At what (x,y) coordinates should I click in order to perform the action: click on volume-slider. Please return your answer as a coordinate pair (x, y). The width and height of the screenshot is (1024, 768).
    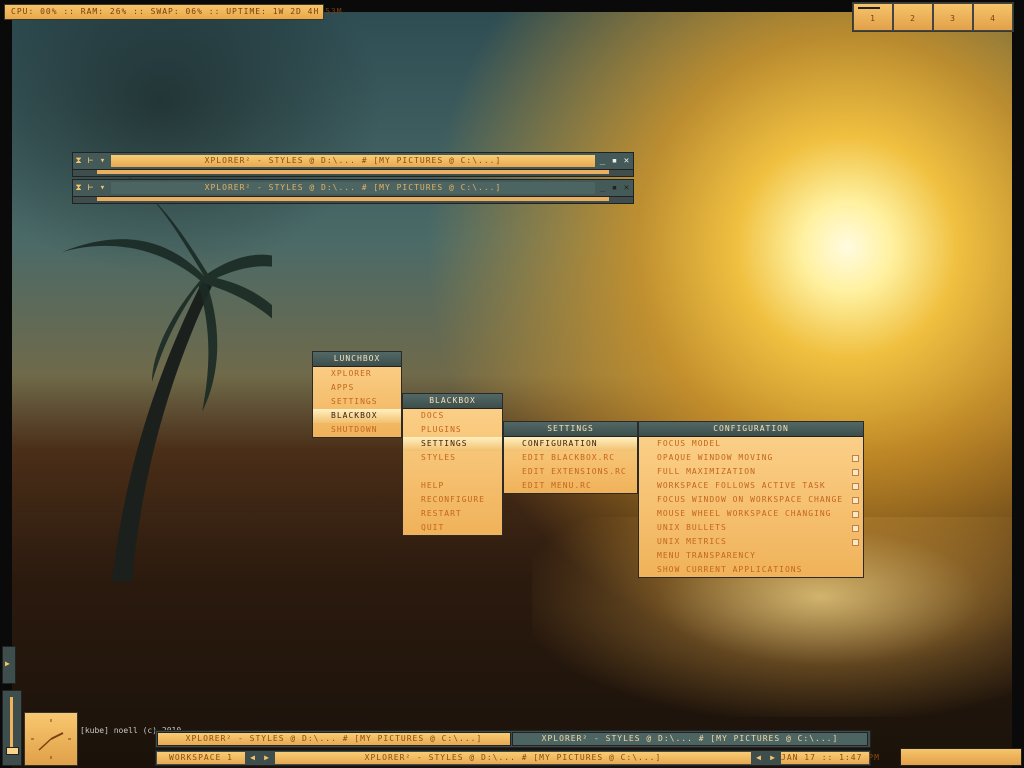
    Looking at the image, I should click on (12, 728).